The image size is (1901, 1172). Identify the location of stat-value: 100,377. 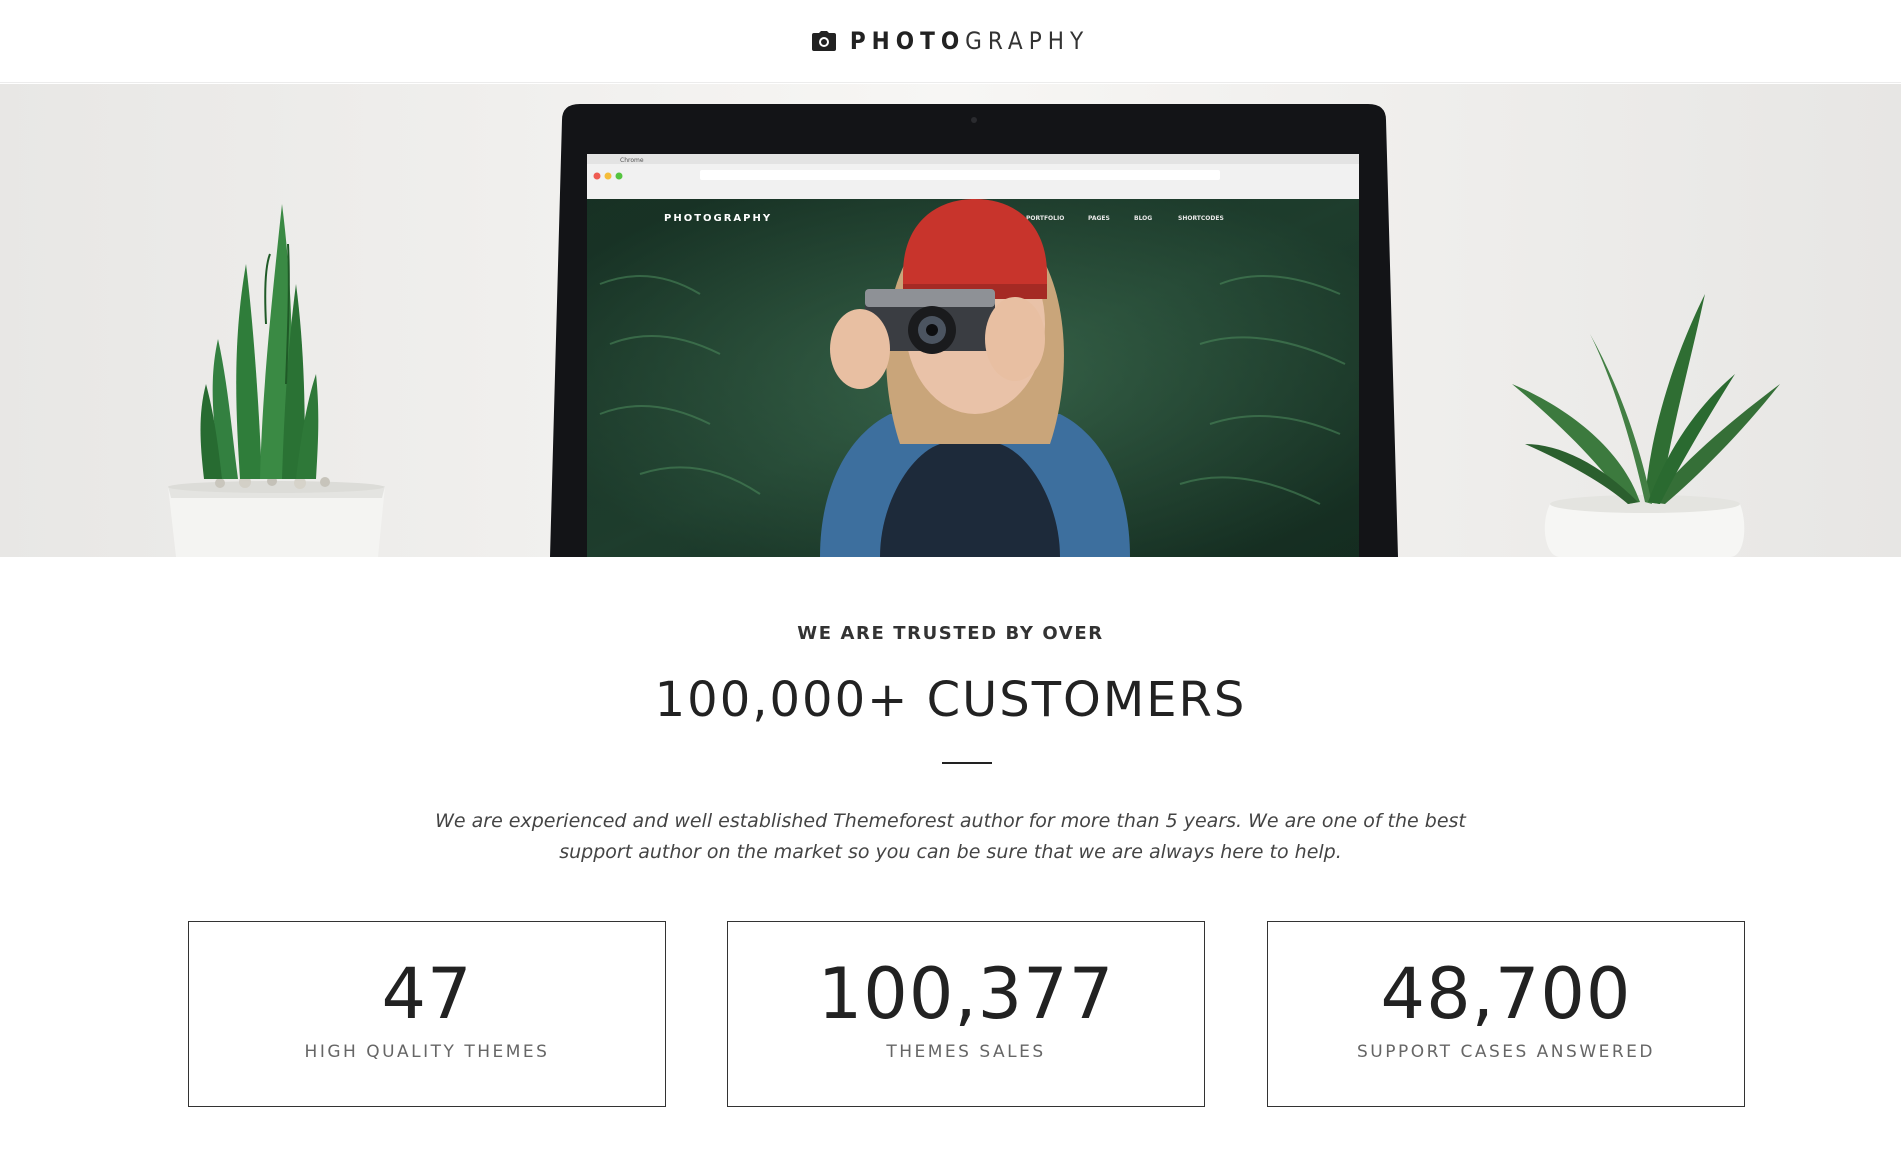
(966, 994).